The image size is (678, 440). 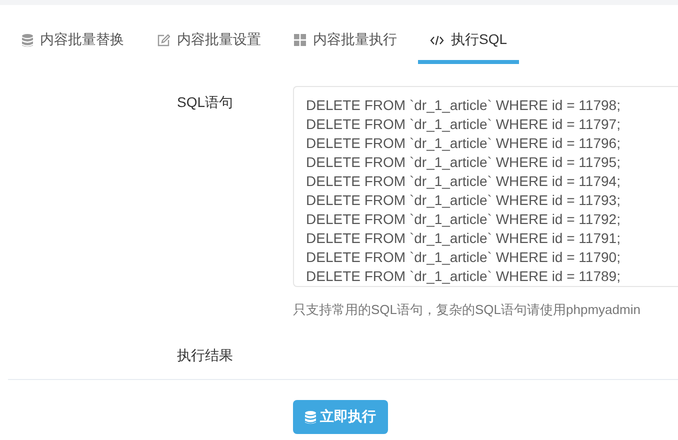 What do you see at coordinates (73, 44) in the screenshot?
I see `tab: 内容批量替换` at bounding box center [73, 44].